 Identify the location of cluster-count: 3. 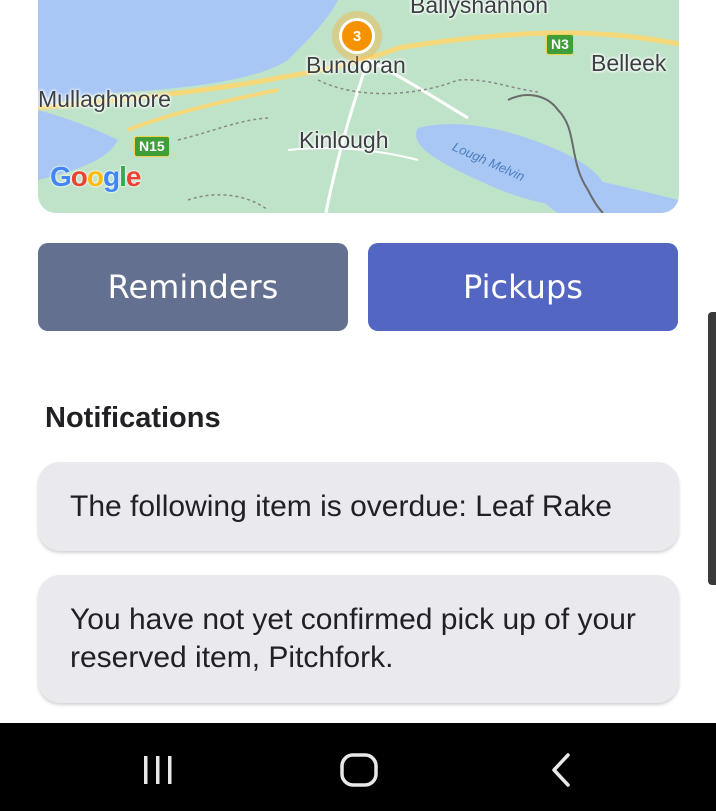
(357, 36).